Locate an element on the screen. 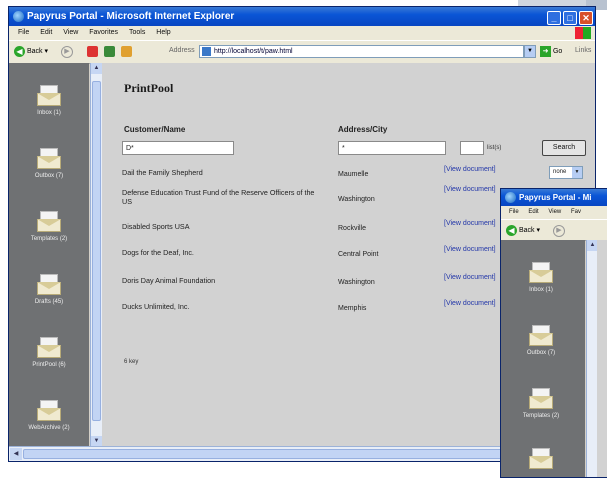 The height and width of the screenshot is (478, 607). list-label: list(s) is located at coordinates (494, 148).